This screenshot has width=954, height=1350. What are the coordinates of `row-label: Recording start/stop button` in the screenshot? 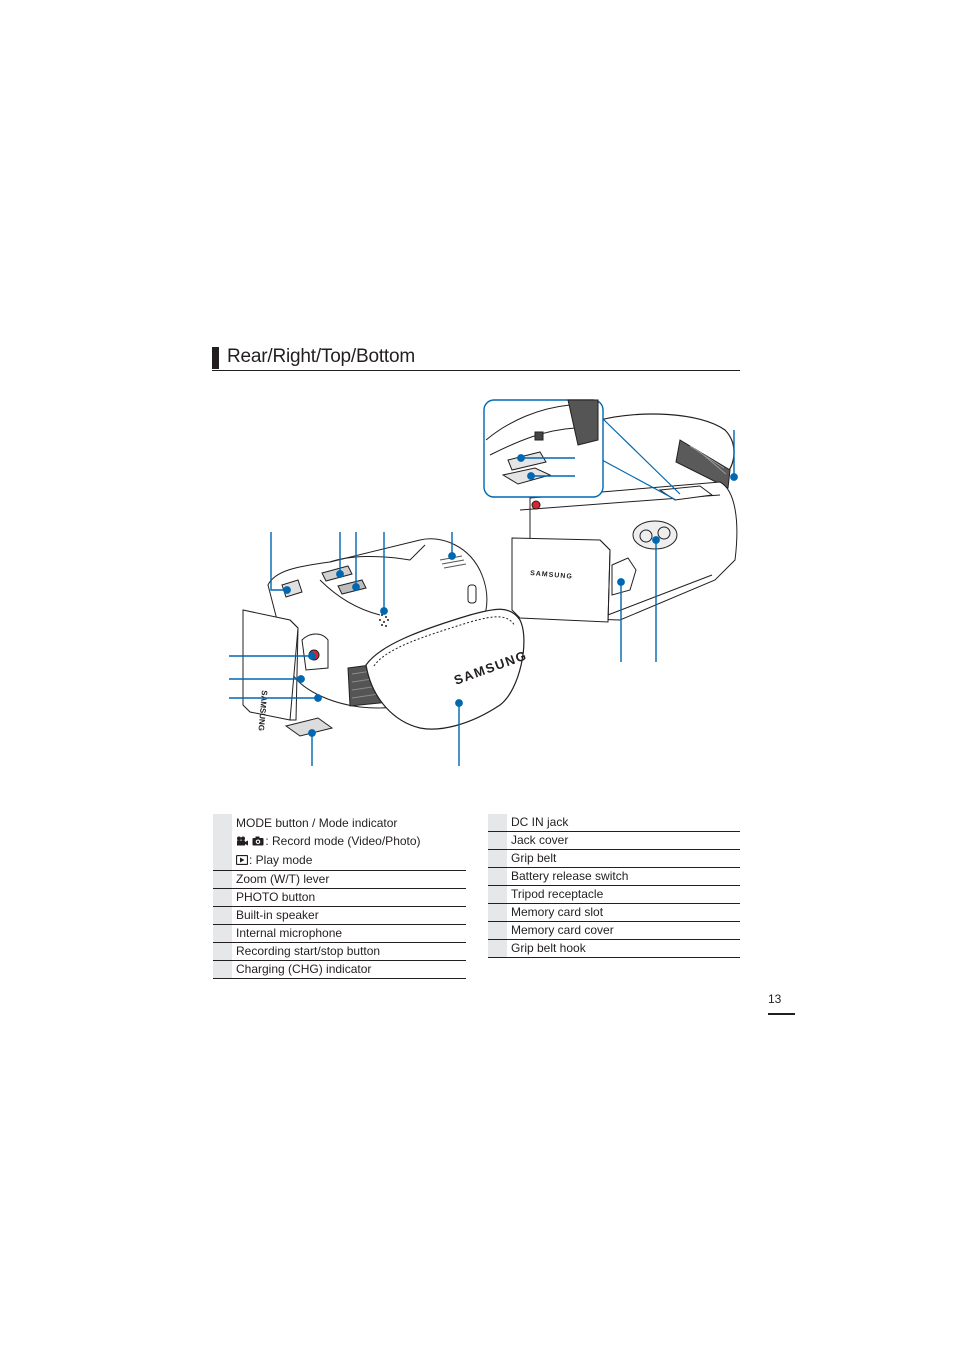 It's located at (308, 951).